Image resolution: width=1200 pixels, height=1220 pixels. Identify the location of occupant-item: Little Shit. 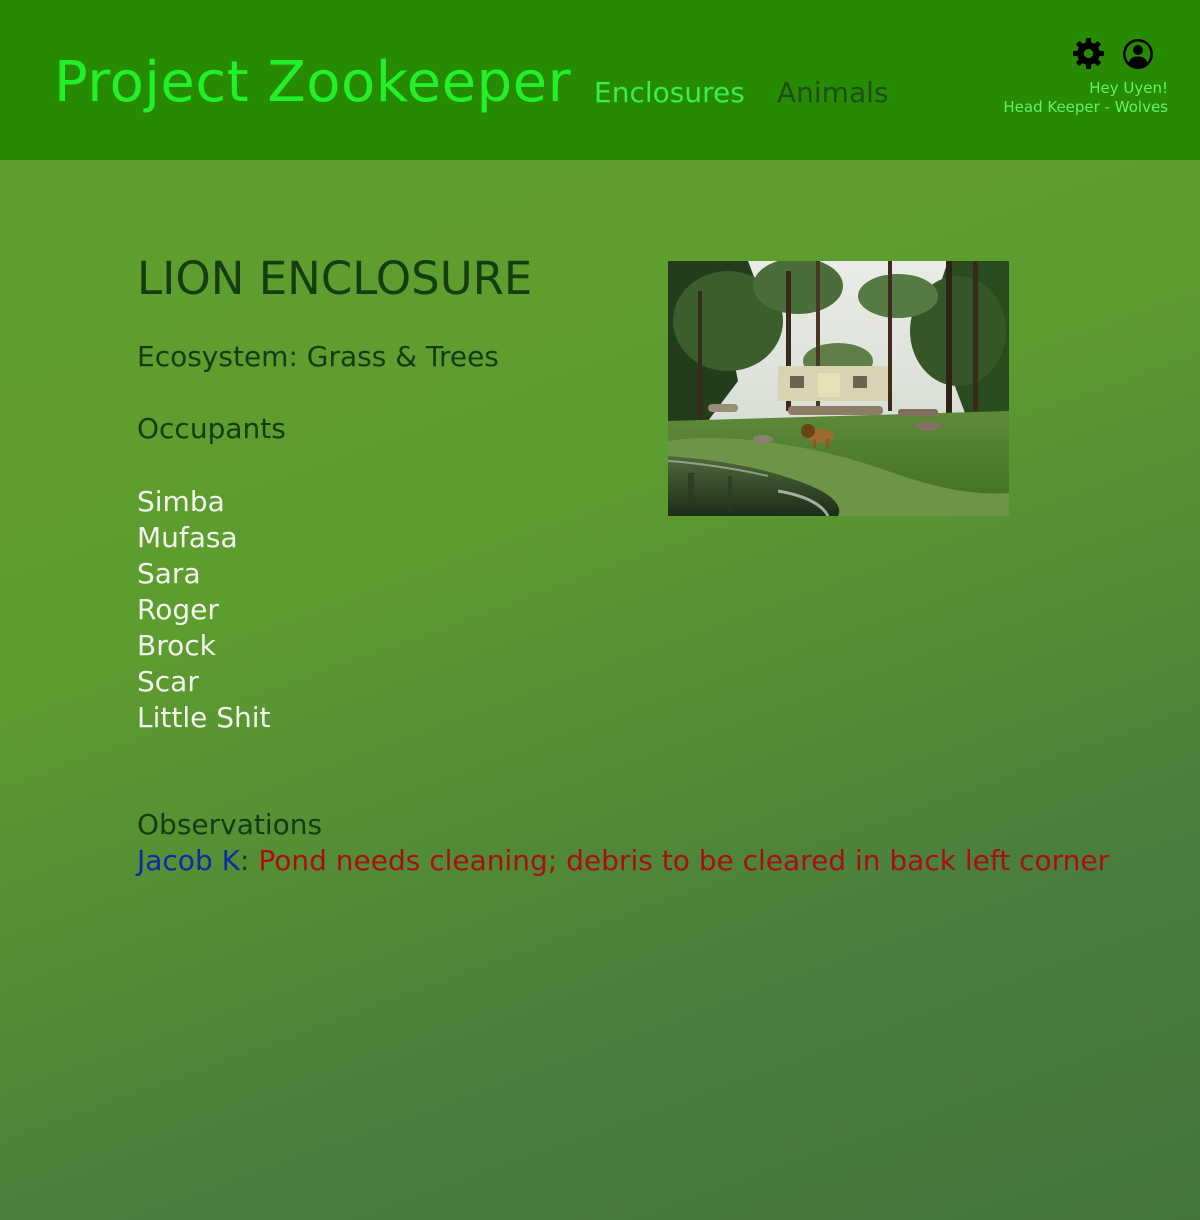
(204, 718).